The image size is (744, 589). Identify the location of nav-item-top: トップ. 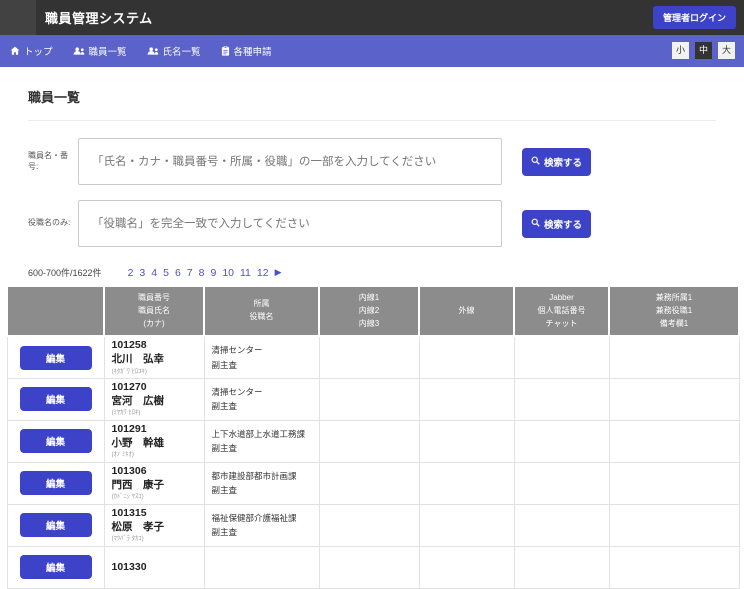
(31, 51).